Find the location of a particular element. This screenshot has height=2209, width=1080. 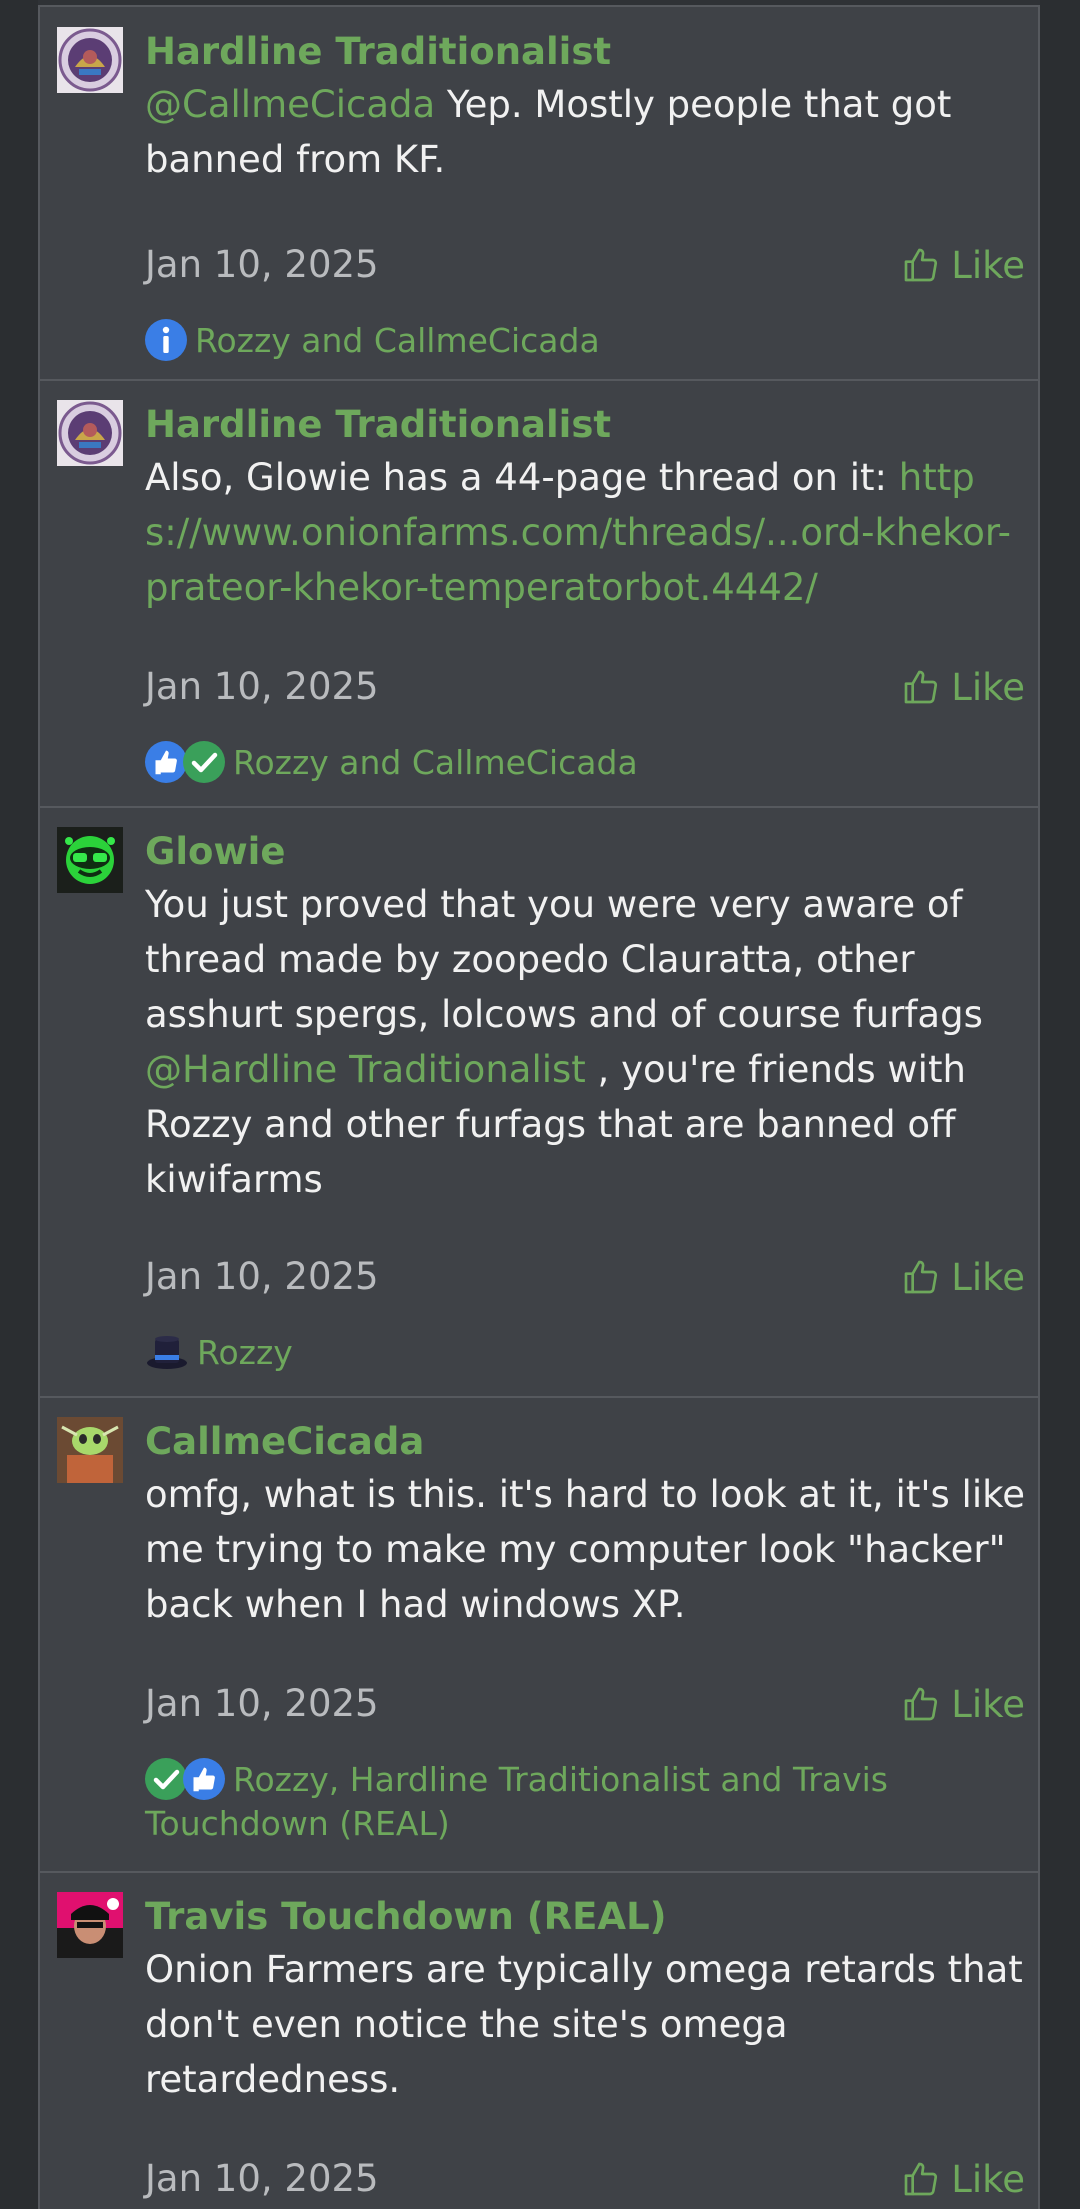

green-glow-avatar is located at coordinates (90, 860).